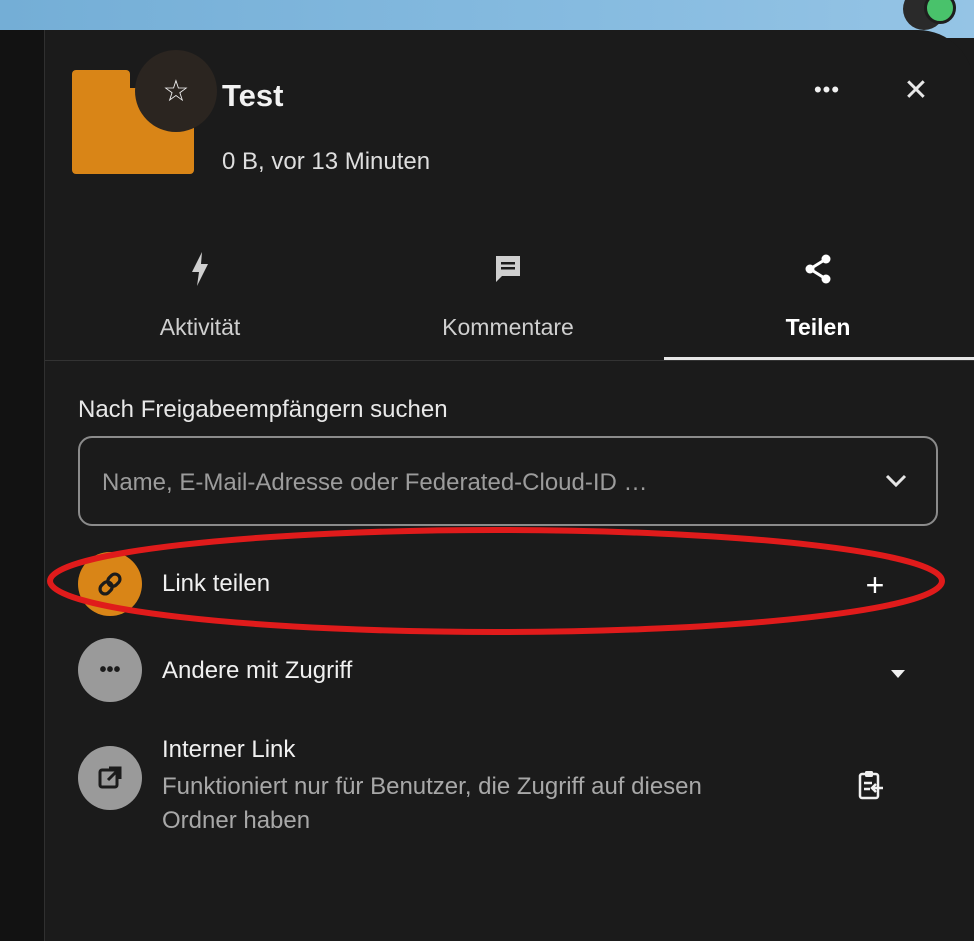  What do you see at coordinates (200, 267) in the screenshot?
I see `lightning-icon` at bounding box center [200, 267].